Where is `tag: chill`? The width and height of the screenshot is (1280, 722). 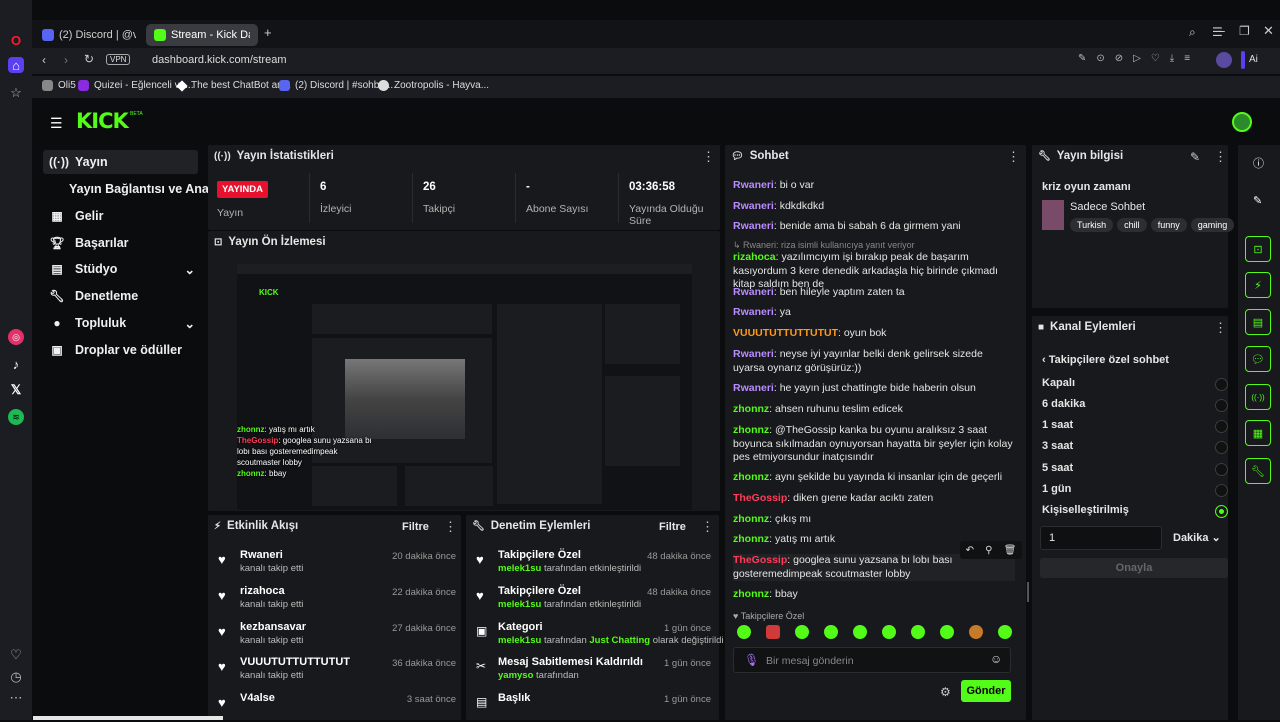
tag: chill is located at coordinates (1132, 225).